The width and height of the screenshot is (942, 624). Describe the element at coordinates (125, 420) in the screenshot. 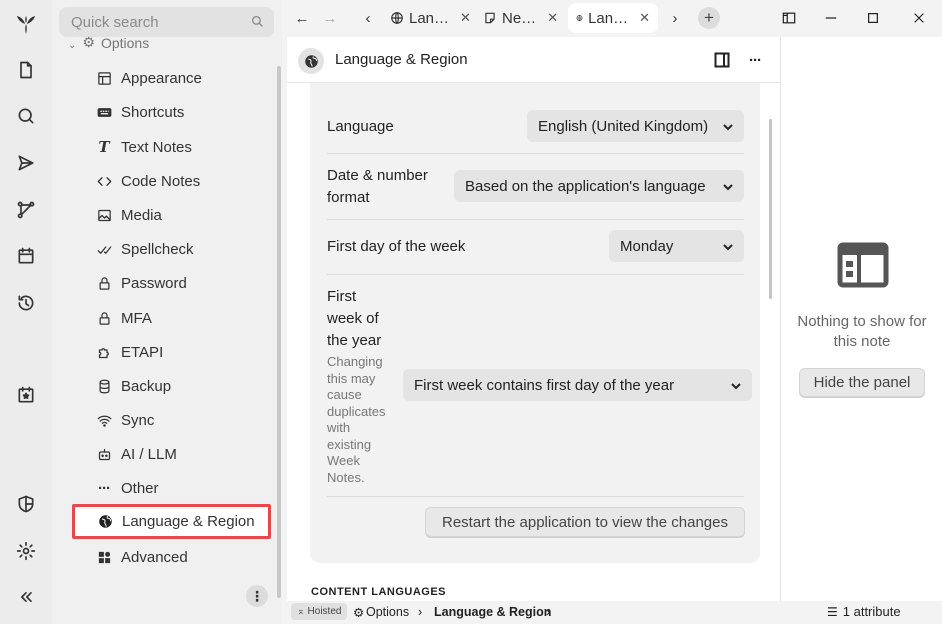

I see `tree-item-sync: Sync` at that location.